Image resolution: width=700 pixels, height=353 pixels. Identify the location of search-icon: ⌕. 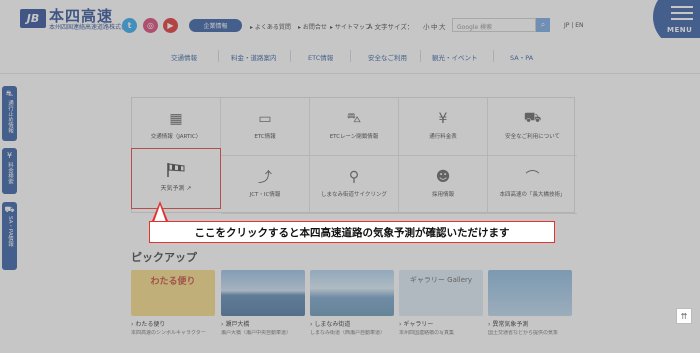
(543, 25).